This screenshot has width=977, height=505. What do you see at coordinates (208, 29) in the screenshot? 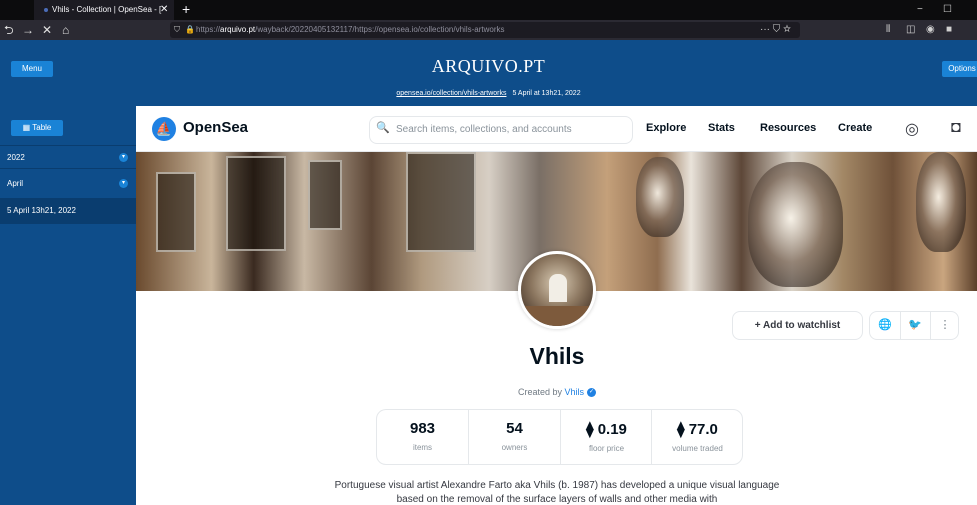
I see `url-prefix: https://` at bounding box center [208, 29].